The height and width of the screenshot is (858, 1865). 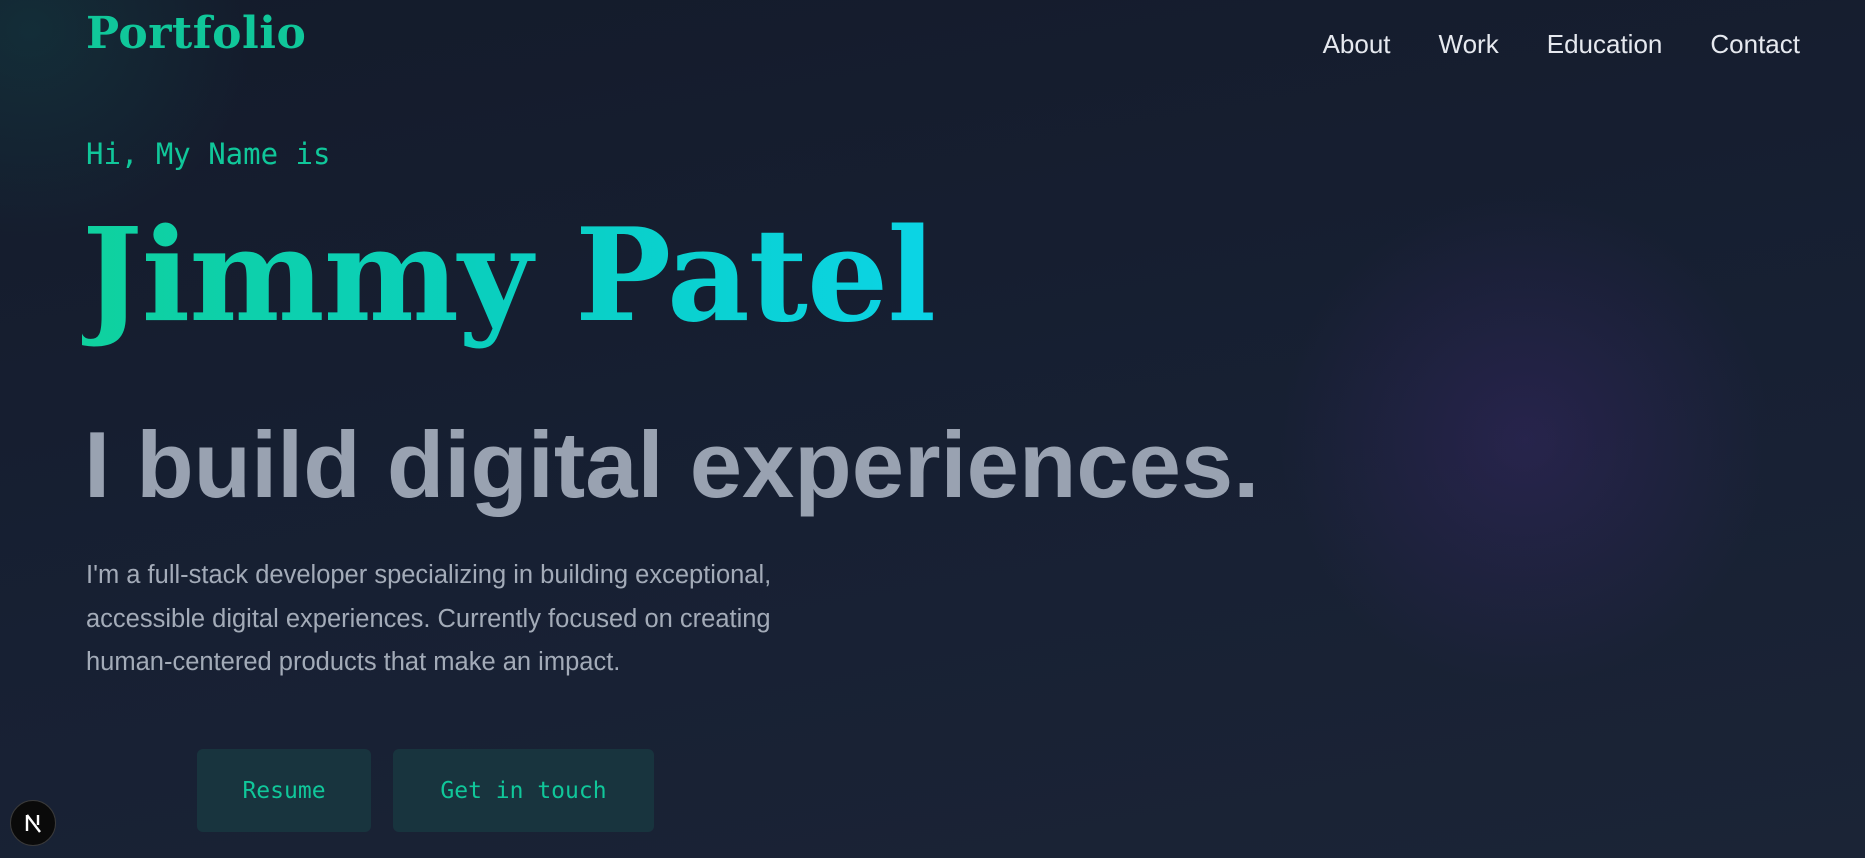 I want to click on nav-link-contact: Contact, so click(x=1755, y=44).